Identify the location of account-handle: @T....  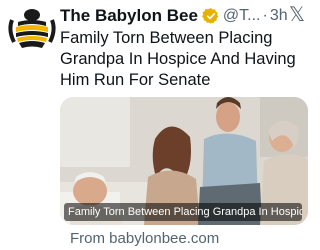
(242, 16).